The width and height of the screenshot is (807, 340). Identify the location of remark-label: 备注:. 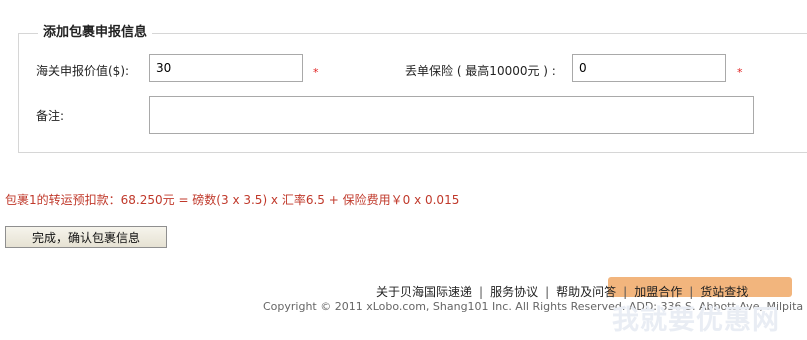
(50, 116).